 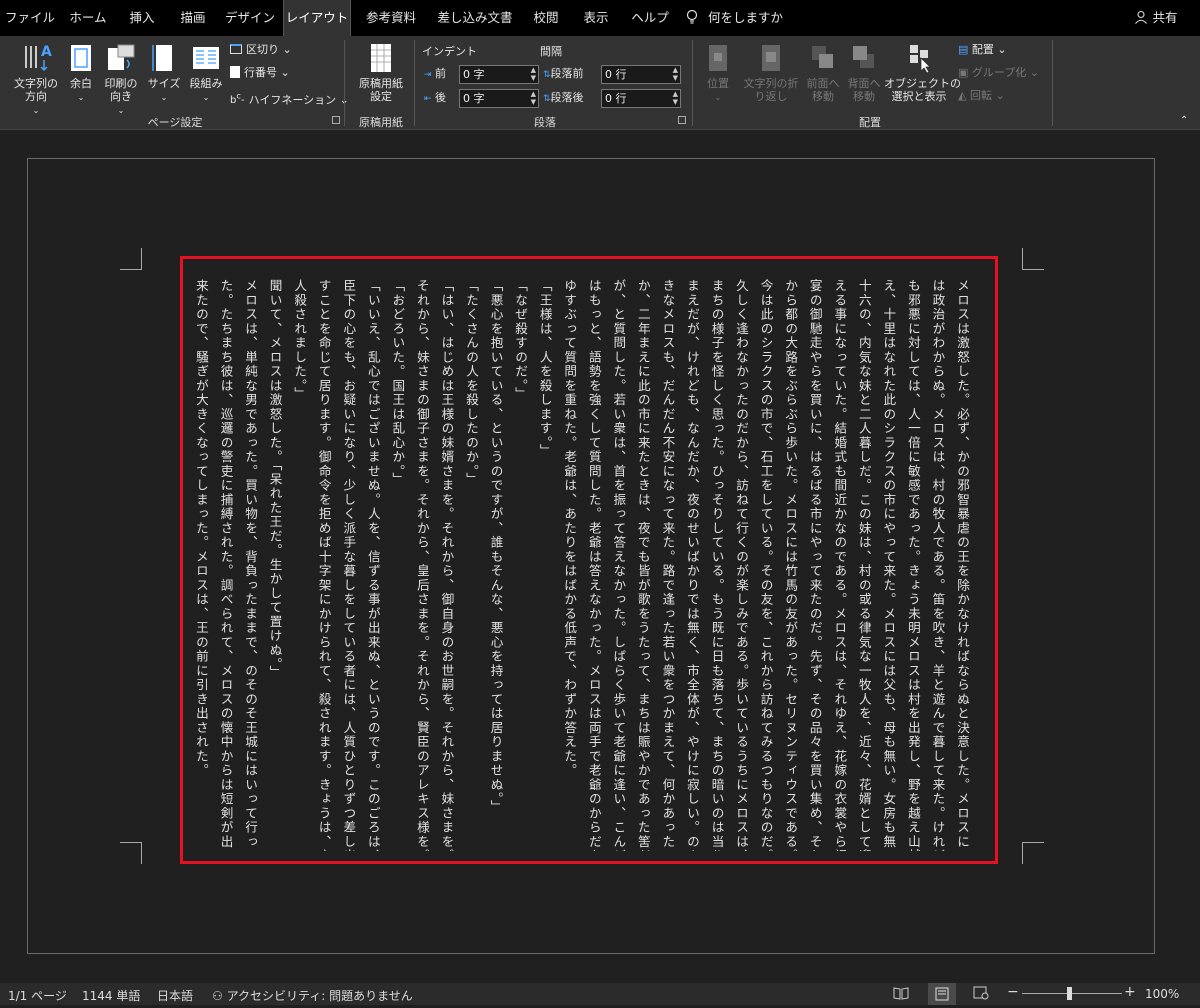 What do you see at coordinates (260, 73) in the screenshot?
I see `line-numbers-button: 行番号 ⌄` at bounding box center [260, 73].